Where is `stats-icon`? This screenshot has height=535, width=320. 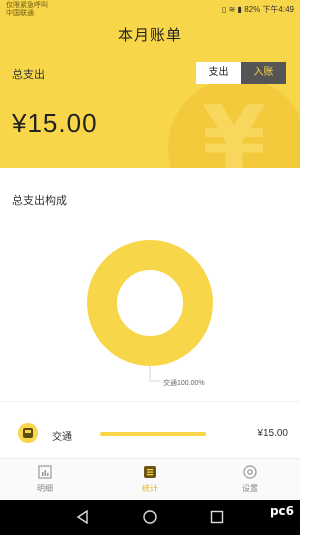 stats-icon is located at coordinates (150, 472).